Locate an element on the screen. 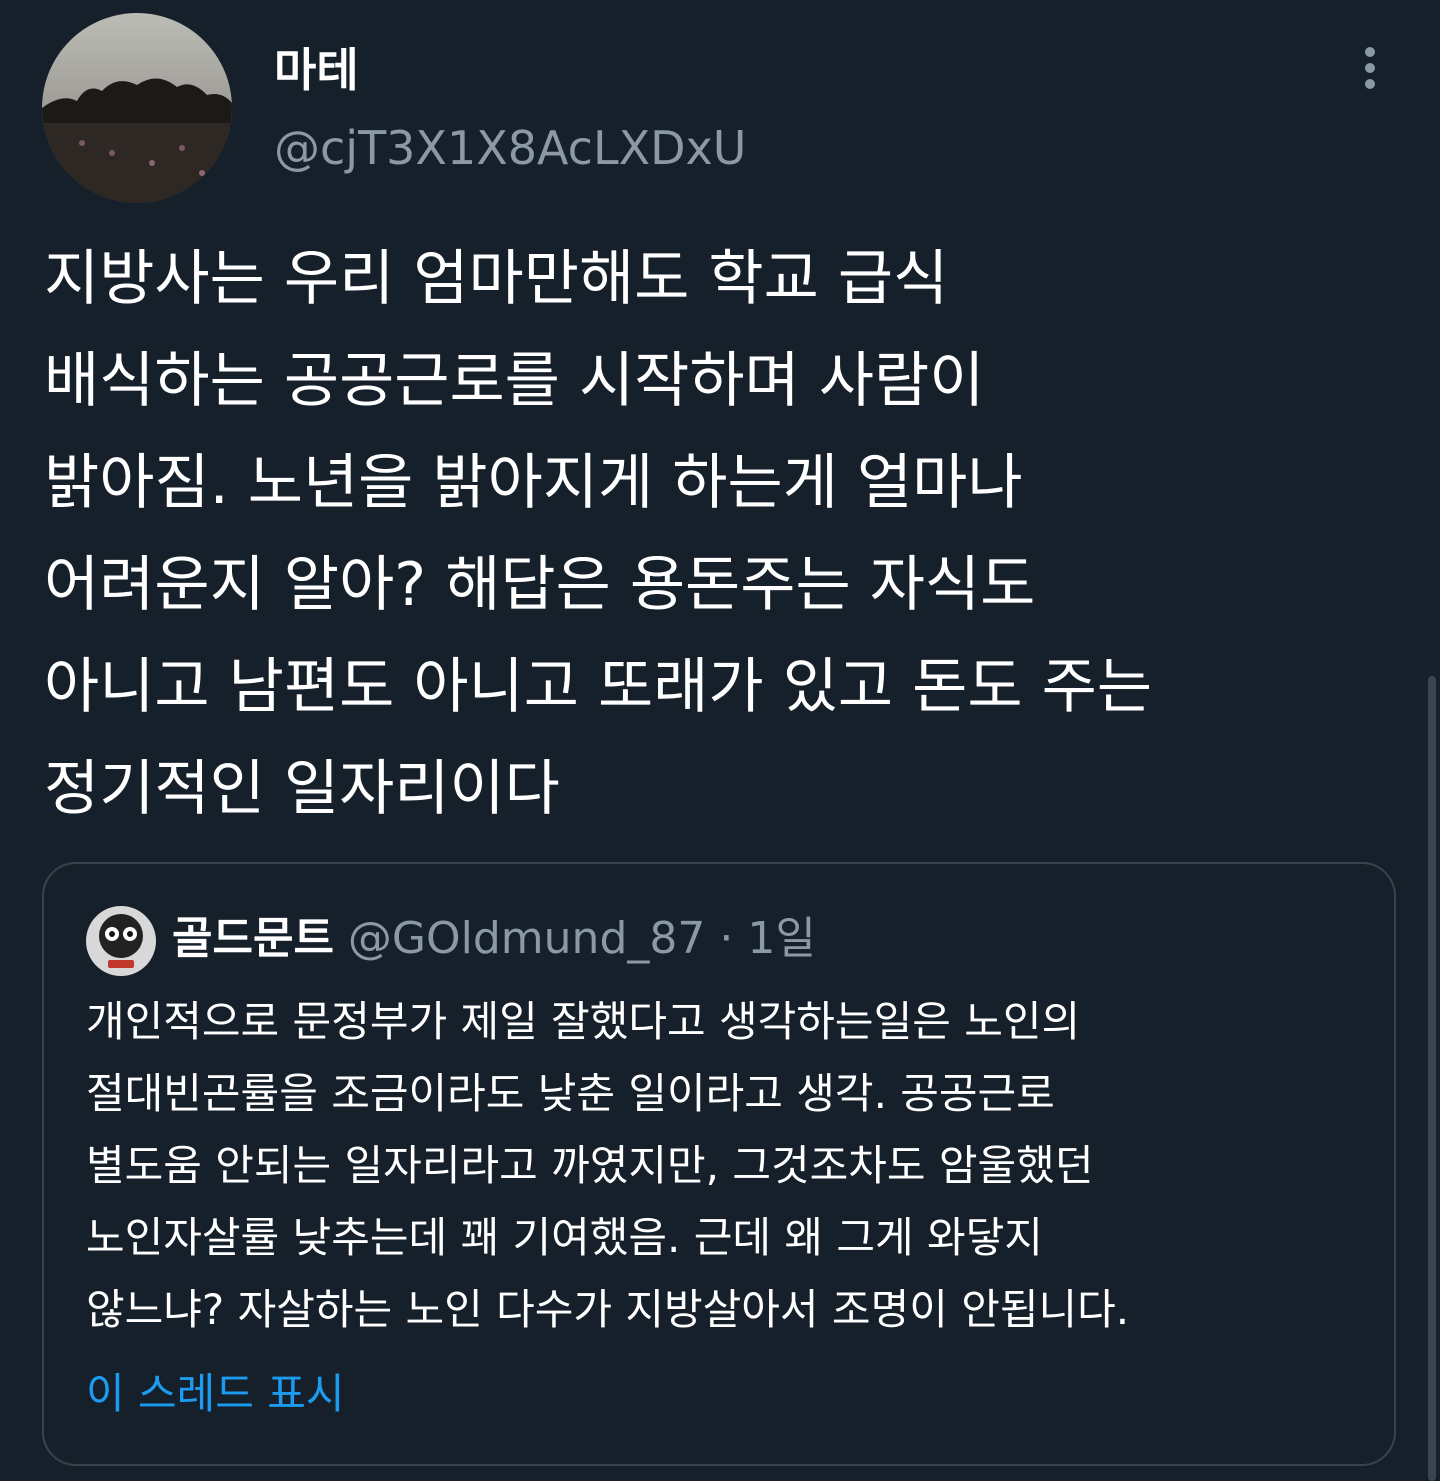  author-handle: @cjT3X1X8AcLXDxU is located at coordinates (510, 148).